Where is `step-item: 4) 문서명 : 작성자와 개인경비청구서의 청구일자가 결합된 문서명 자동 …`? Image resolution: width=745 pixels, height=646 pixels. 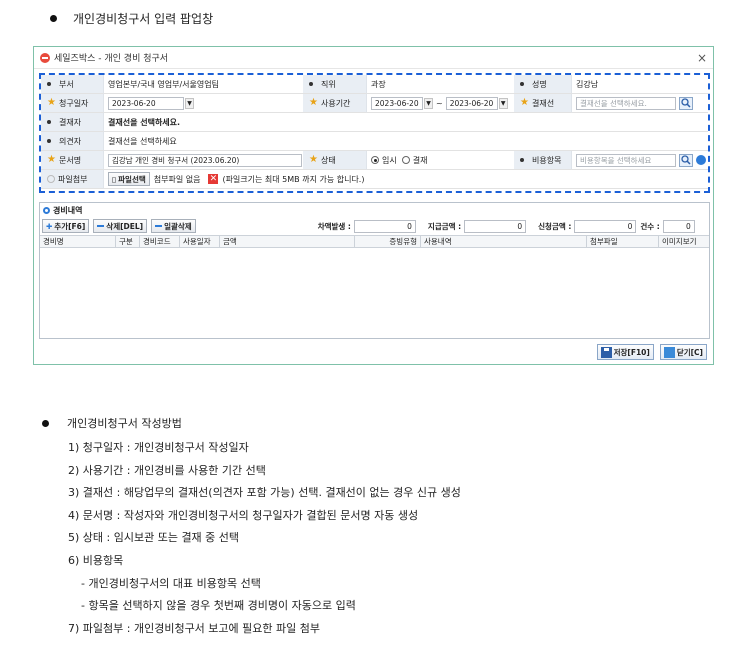 step-item: 4) 문서명 : 작성자와 개인경비청구서의 청구일자가 결합된 문서명 자동 … is located at coordinates (243, 515).